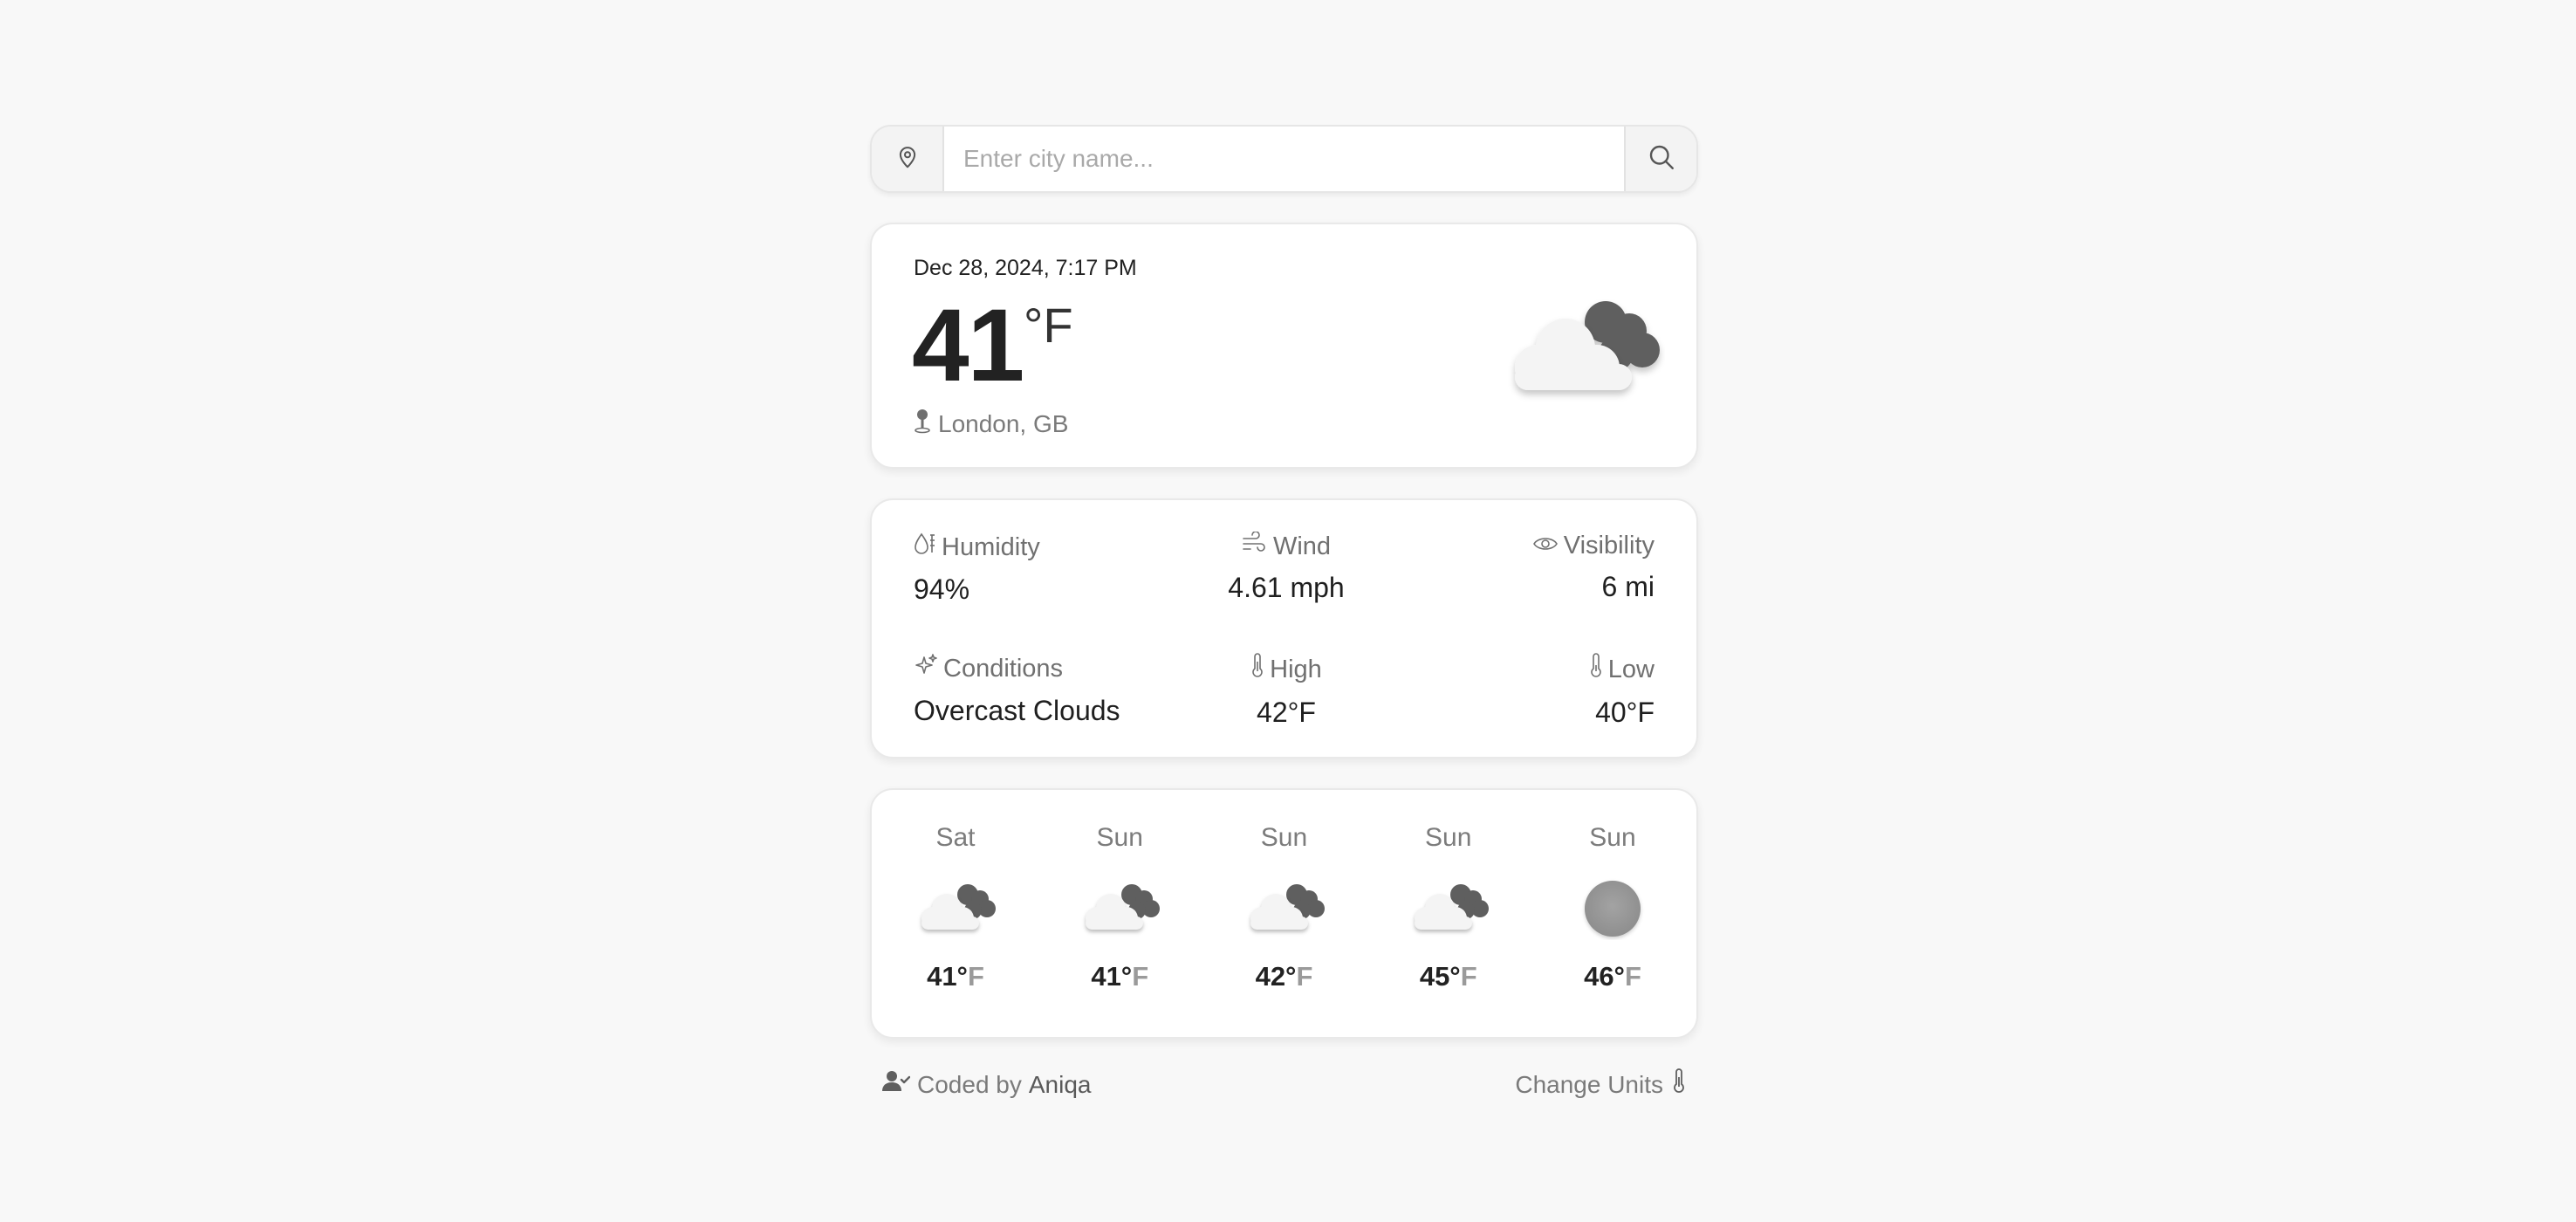  I want to click on current-location: London, GB, so click(991, 424).